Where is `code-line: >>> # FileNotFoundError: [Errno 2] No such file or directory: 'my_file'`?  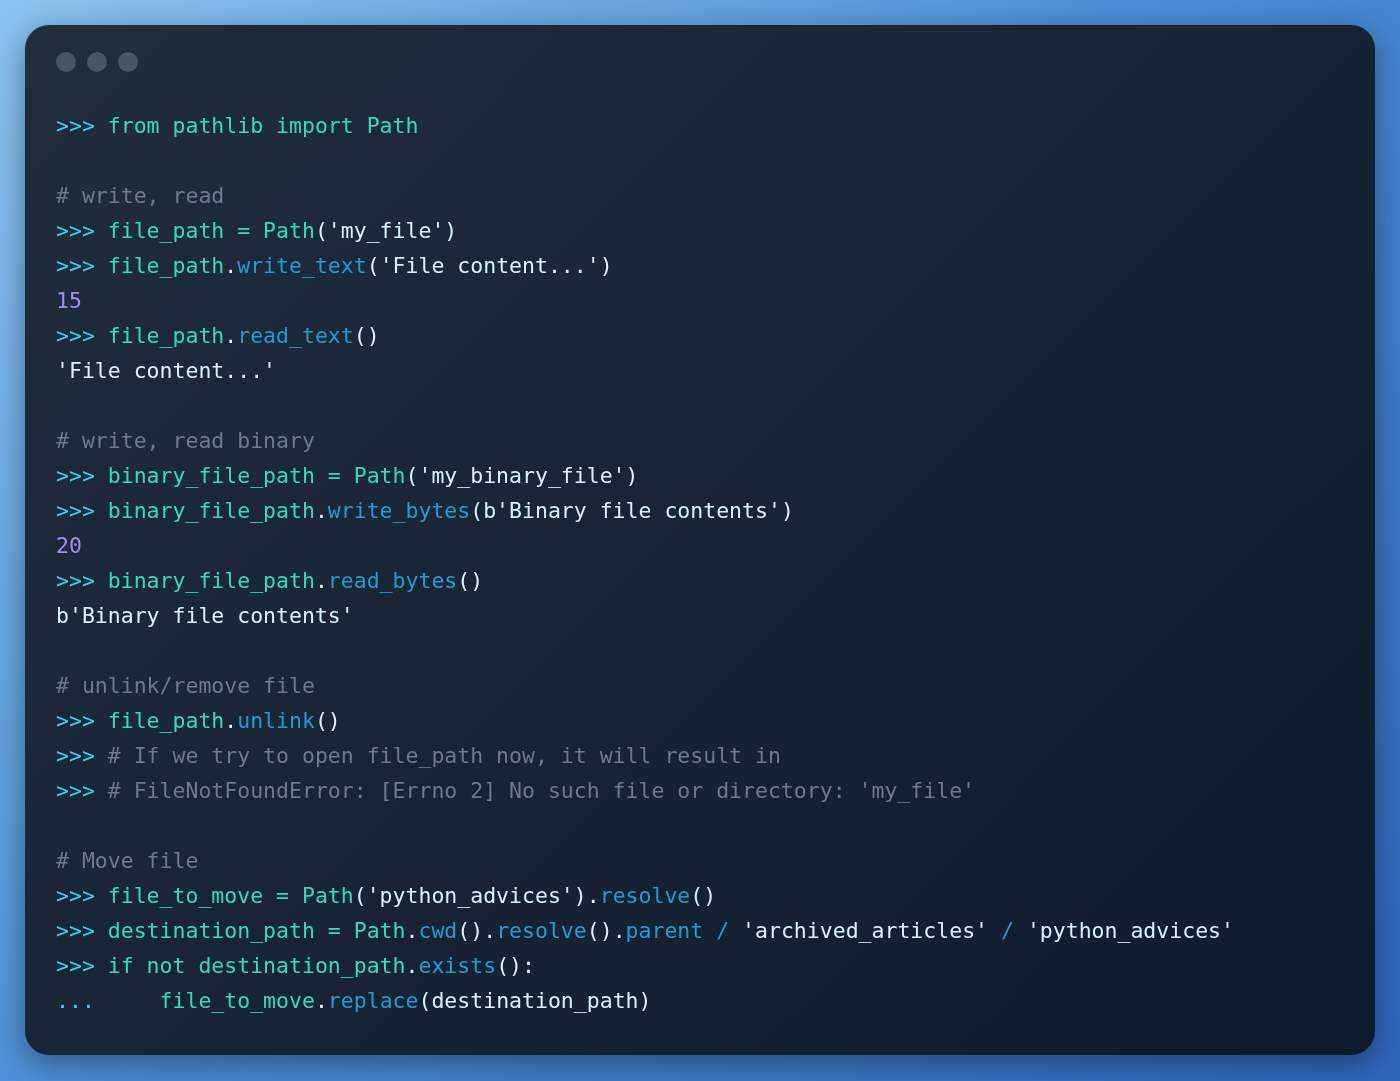 code-line: >>> # FileNotFoundError: [Errno 2] No such file or directory: 'my_file' is located at coordinates (516, 791).